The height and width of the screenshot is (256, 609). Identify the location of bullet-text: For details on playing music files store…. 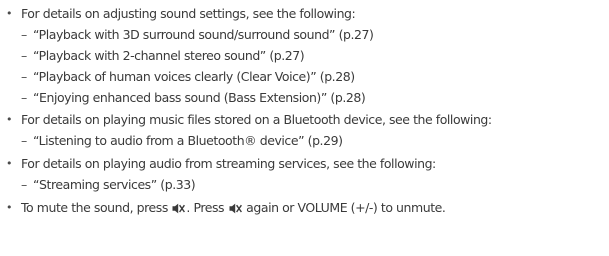
(256, 119).